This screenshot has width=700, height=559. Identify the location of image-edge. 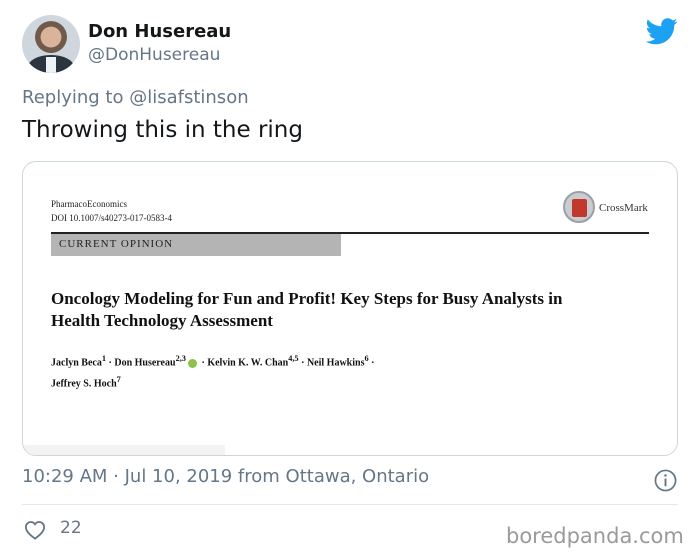
(124, 450).